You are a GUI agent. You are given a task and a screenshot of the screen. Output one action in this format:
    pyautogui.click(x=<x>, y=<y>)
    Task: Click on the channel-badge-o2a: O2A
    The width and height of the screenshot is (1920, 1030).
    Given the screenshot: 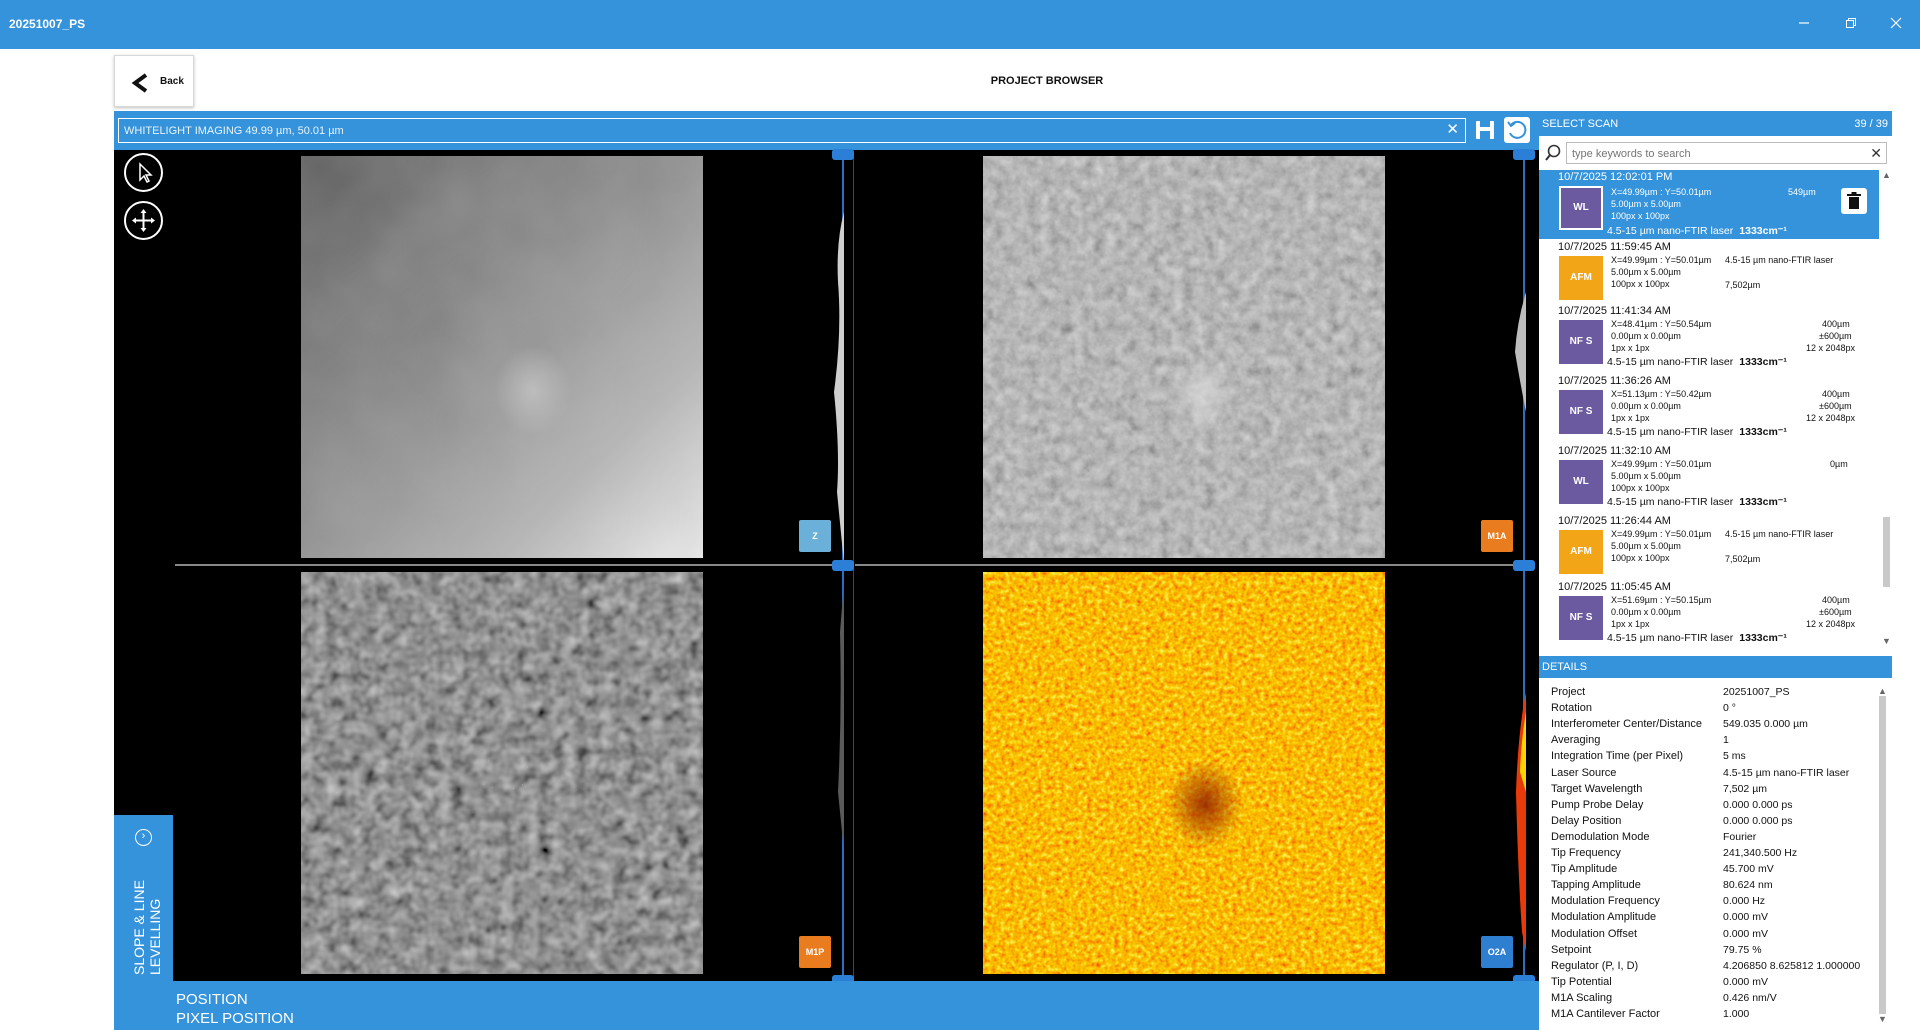 What is the action you would take?
    pyautogui.click(x=1497, y=952)
    